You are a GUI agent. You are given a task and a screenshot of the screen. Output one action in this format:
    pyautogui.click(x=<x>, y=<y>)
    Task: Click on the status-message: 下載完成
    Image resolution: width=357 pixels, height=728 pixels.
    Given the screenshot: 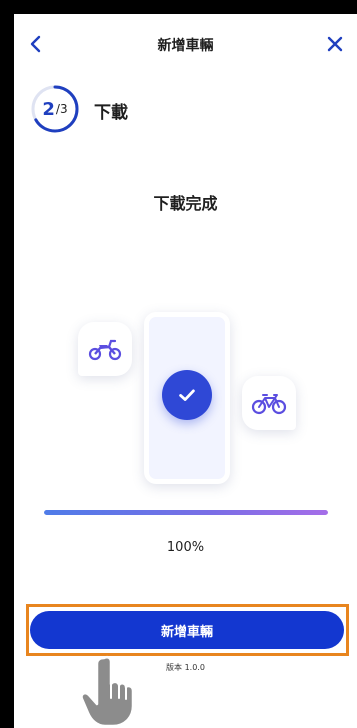 What is the action you would take?
    pyautogui.click(x=185, y=203)
    